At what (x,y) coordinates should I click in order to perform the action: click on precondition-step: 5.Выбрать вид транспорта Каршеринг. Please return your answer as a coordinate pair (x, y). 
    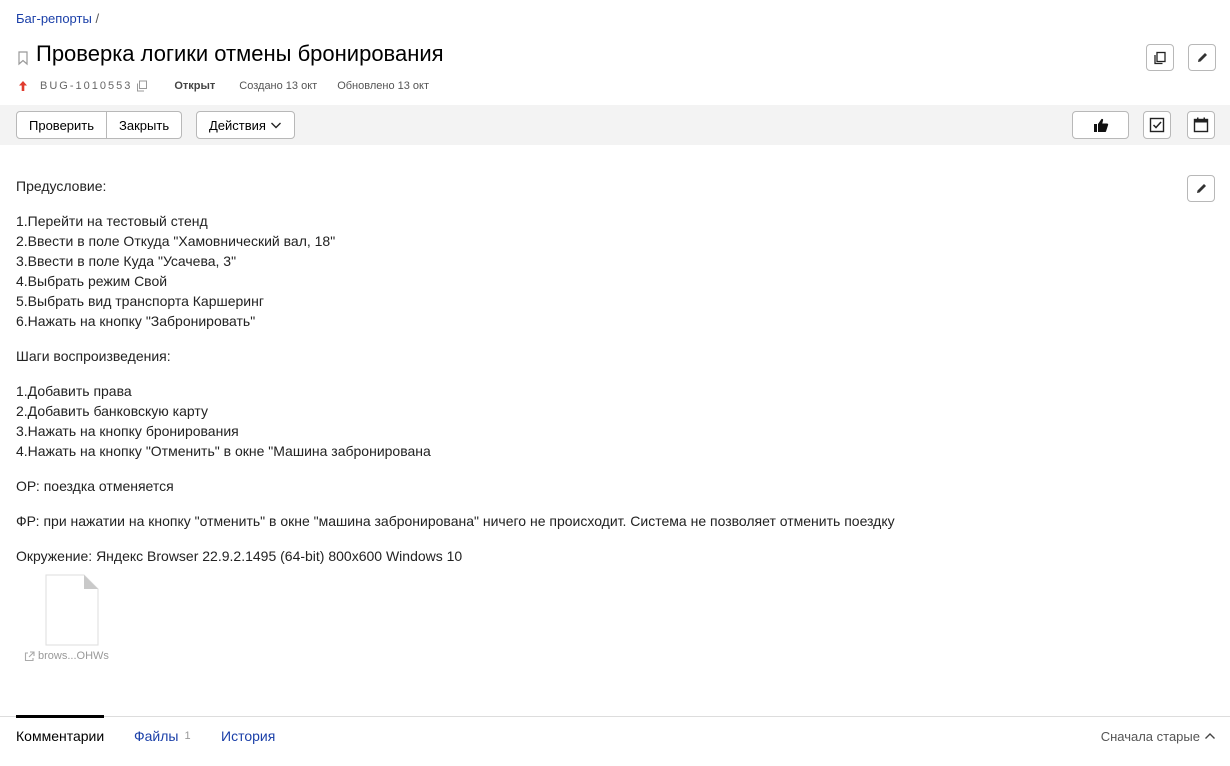
    Looking at the image, I should click on (140, 301).